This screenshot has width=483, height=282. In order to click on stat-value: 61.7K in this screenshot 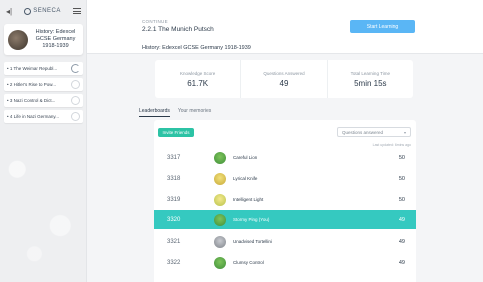, I will do `click(198, 83)`.